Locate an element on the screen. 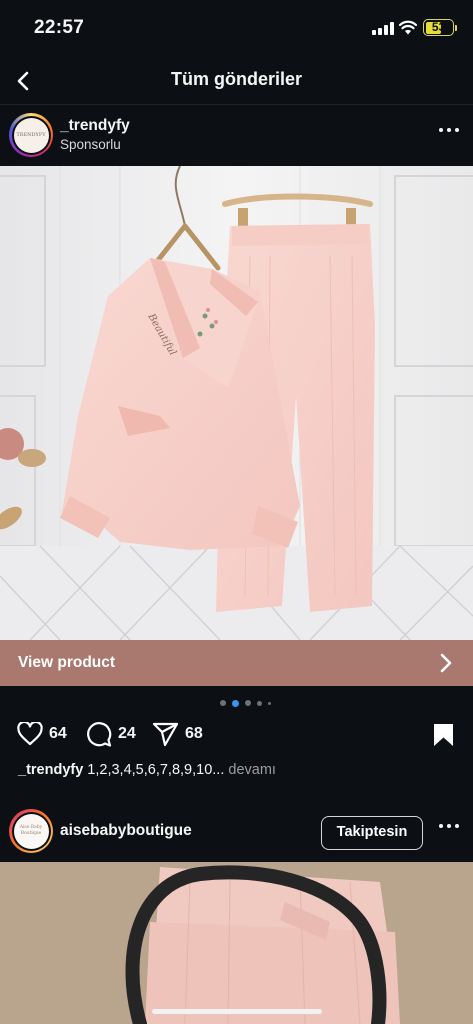 The width and height of the screenshot is (473, 1024). post-caption: _trendyfy 1,2,3,4,5,6,7,8,9,10... devamı is located at coordinates (147, 770).